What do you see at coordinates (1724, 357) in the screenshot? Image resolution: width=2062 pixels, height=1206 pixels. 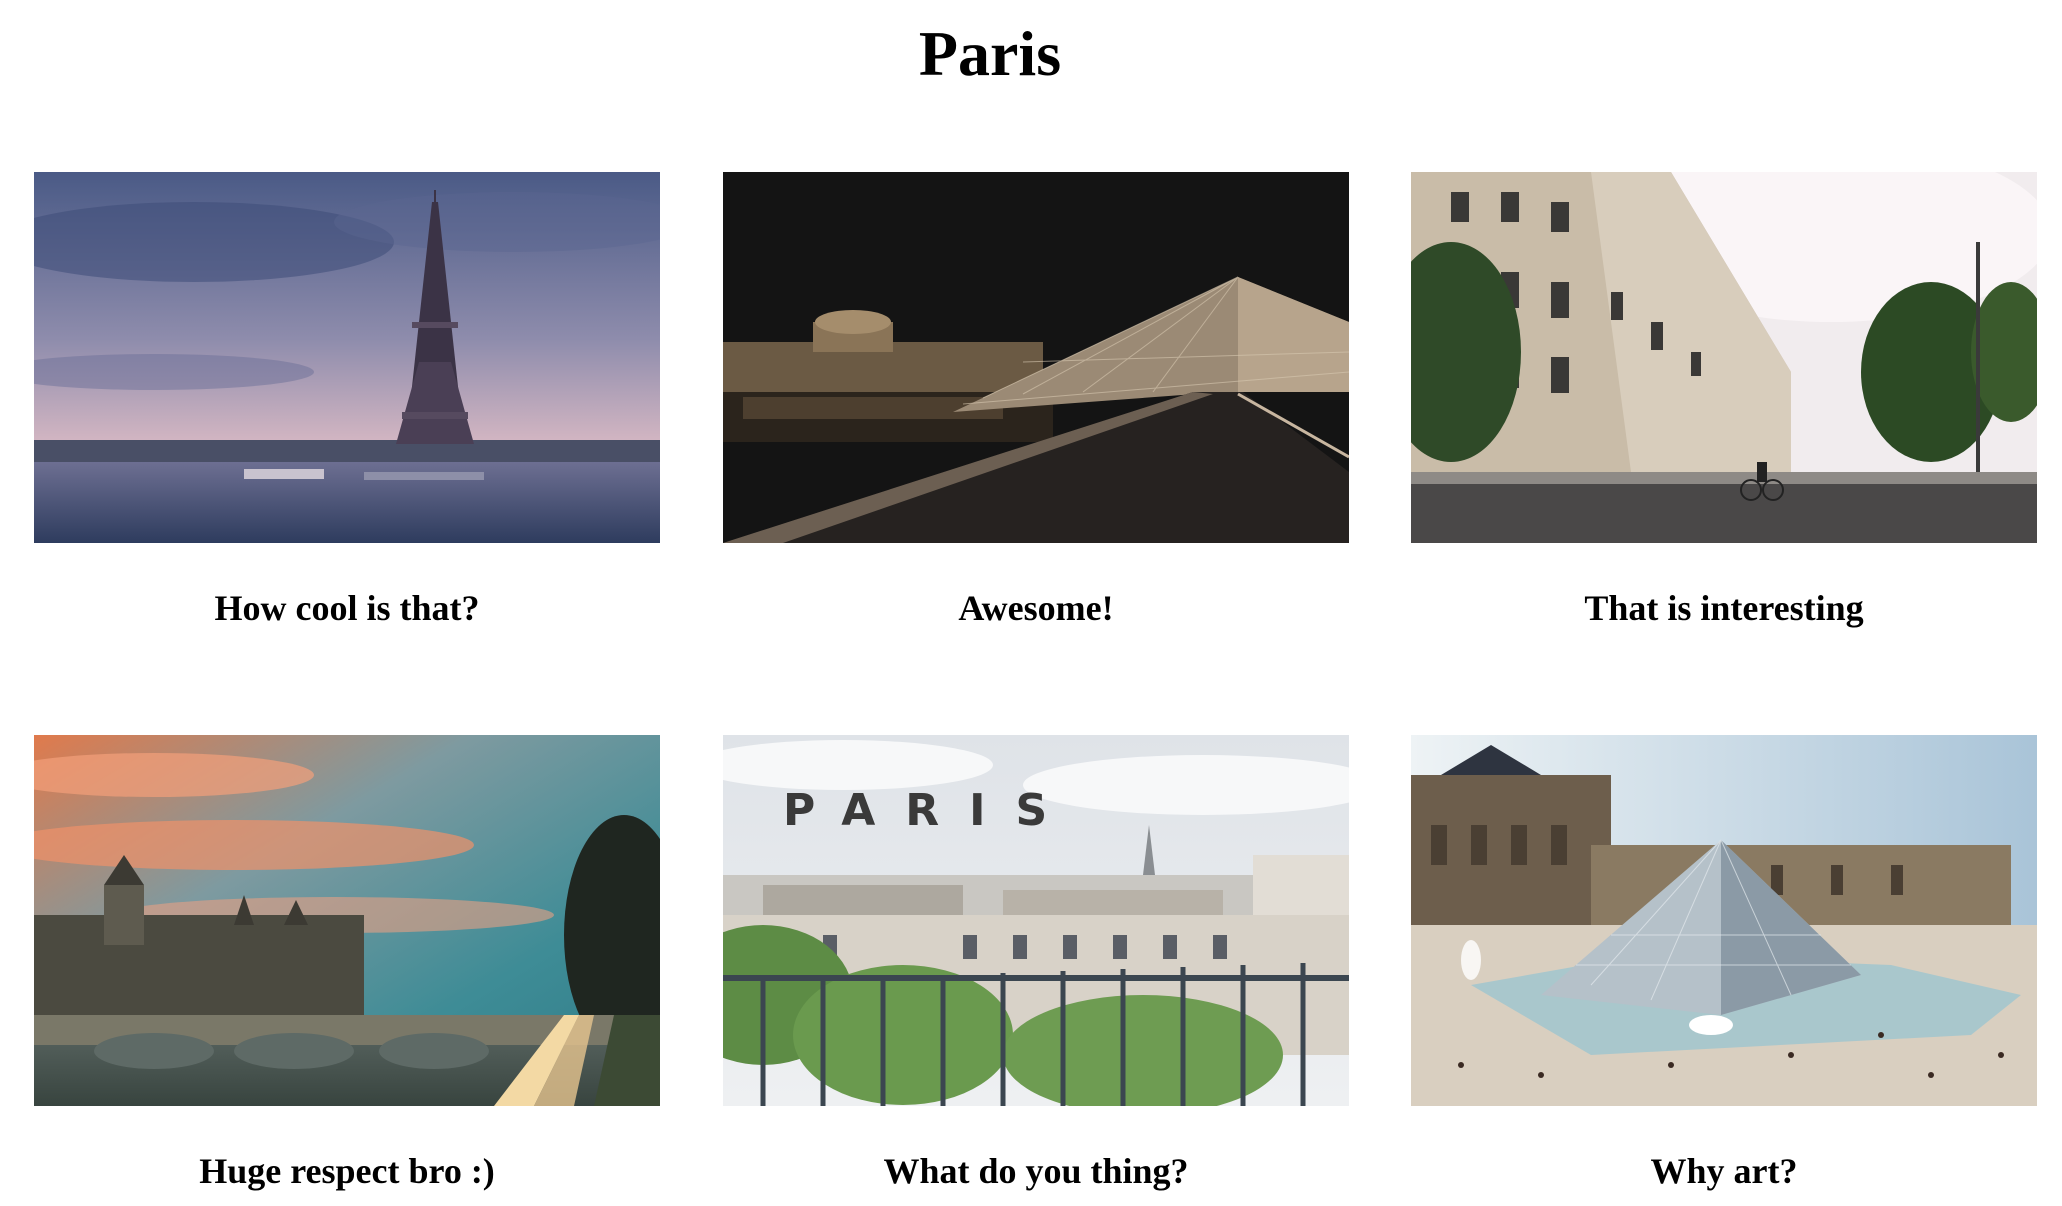 I see `paris-street-photo` at bounding box center [1724, 357].